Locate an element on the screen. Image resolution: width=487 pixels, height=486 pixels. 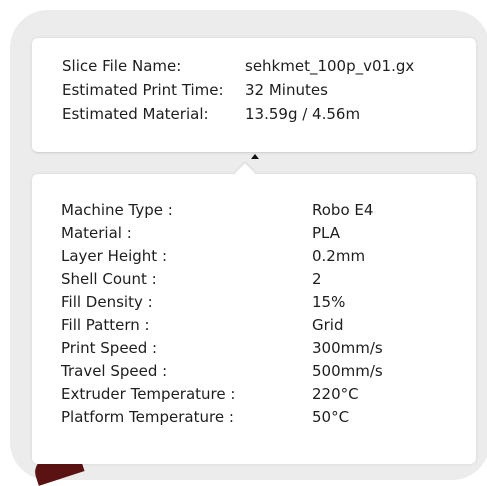
slice-file-name-value: sehkmet_100p_v01.gx is located at coordinates (330, 66).